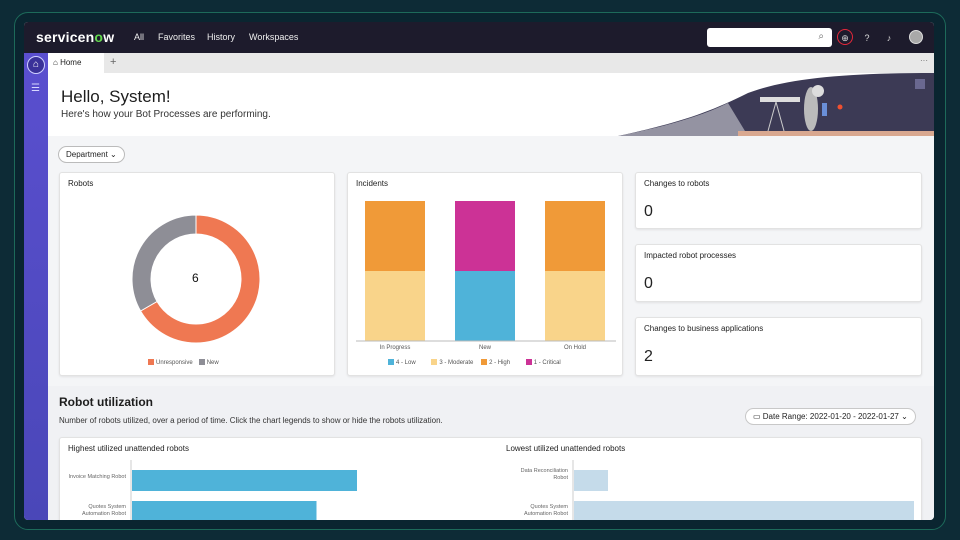 This screenshot has height=540, width=960. What do you see at coordinates (677, 183) in the screenshot?
I see `stat-title: Changes to robots` at bounding box center [677, 183].